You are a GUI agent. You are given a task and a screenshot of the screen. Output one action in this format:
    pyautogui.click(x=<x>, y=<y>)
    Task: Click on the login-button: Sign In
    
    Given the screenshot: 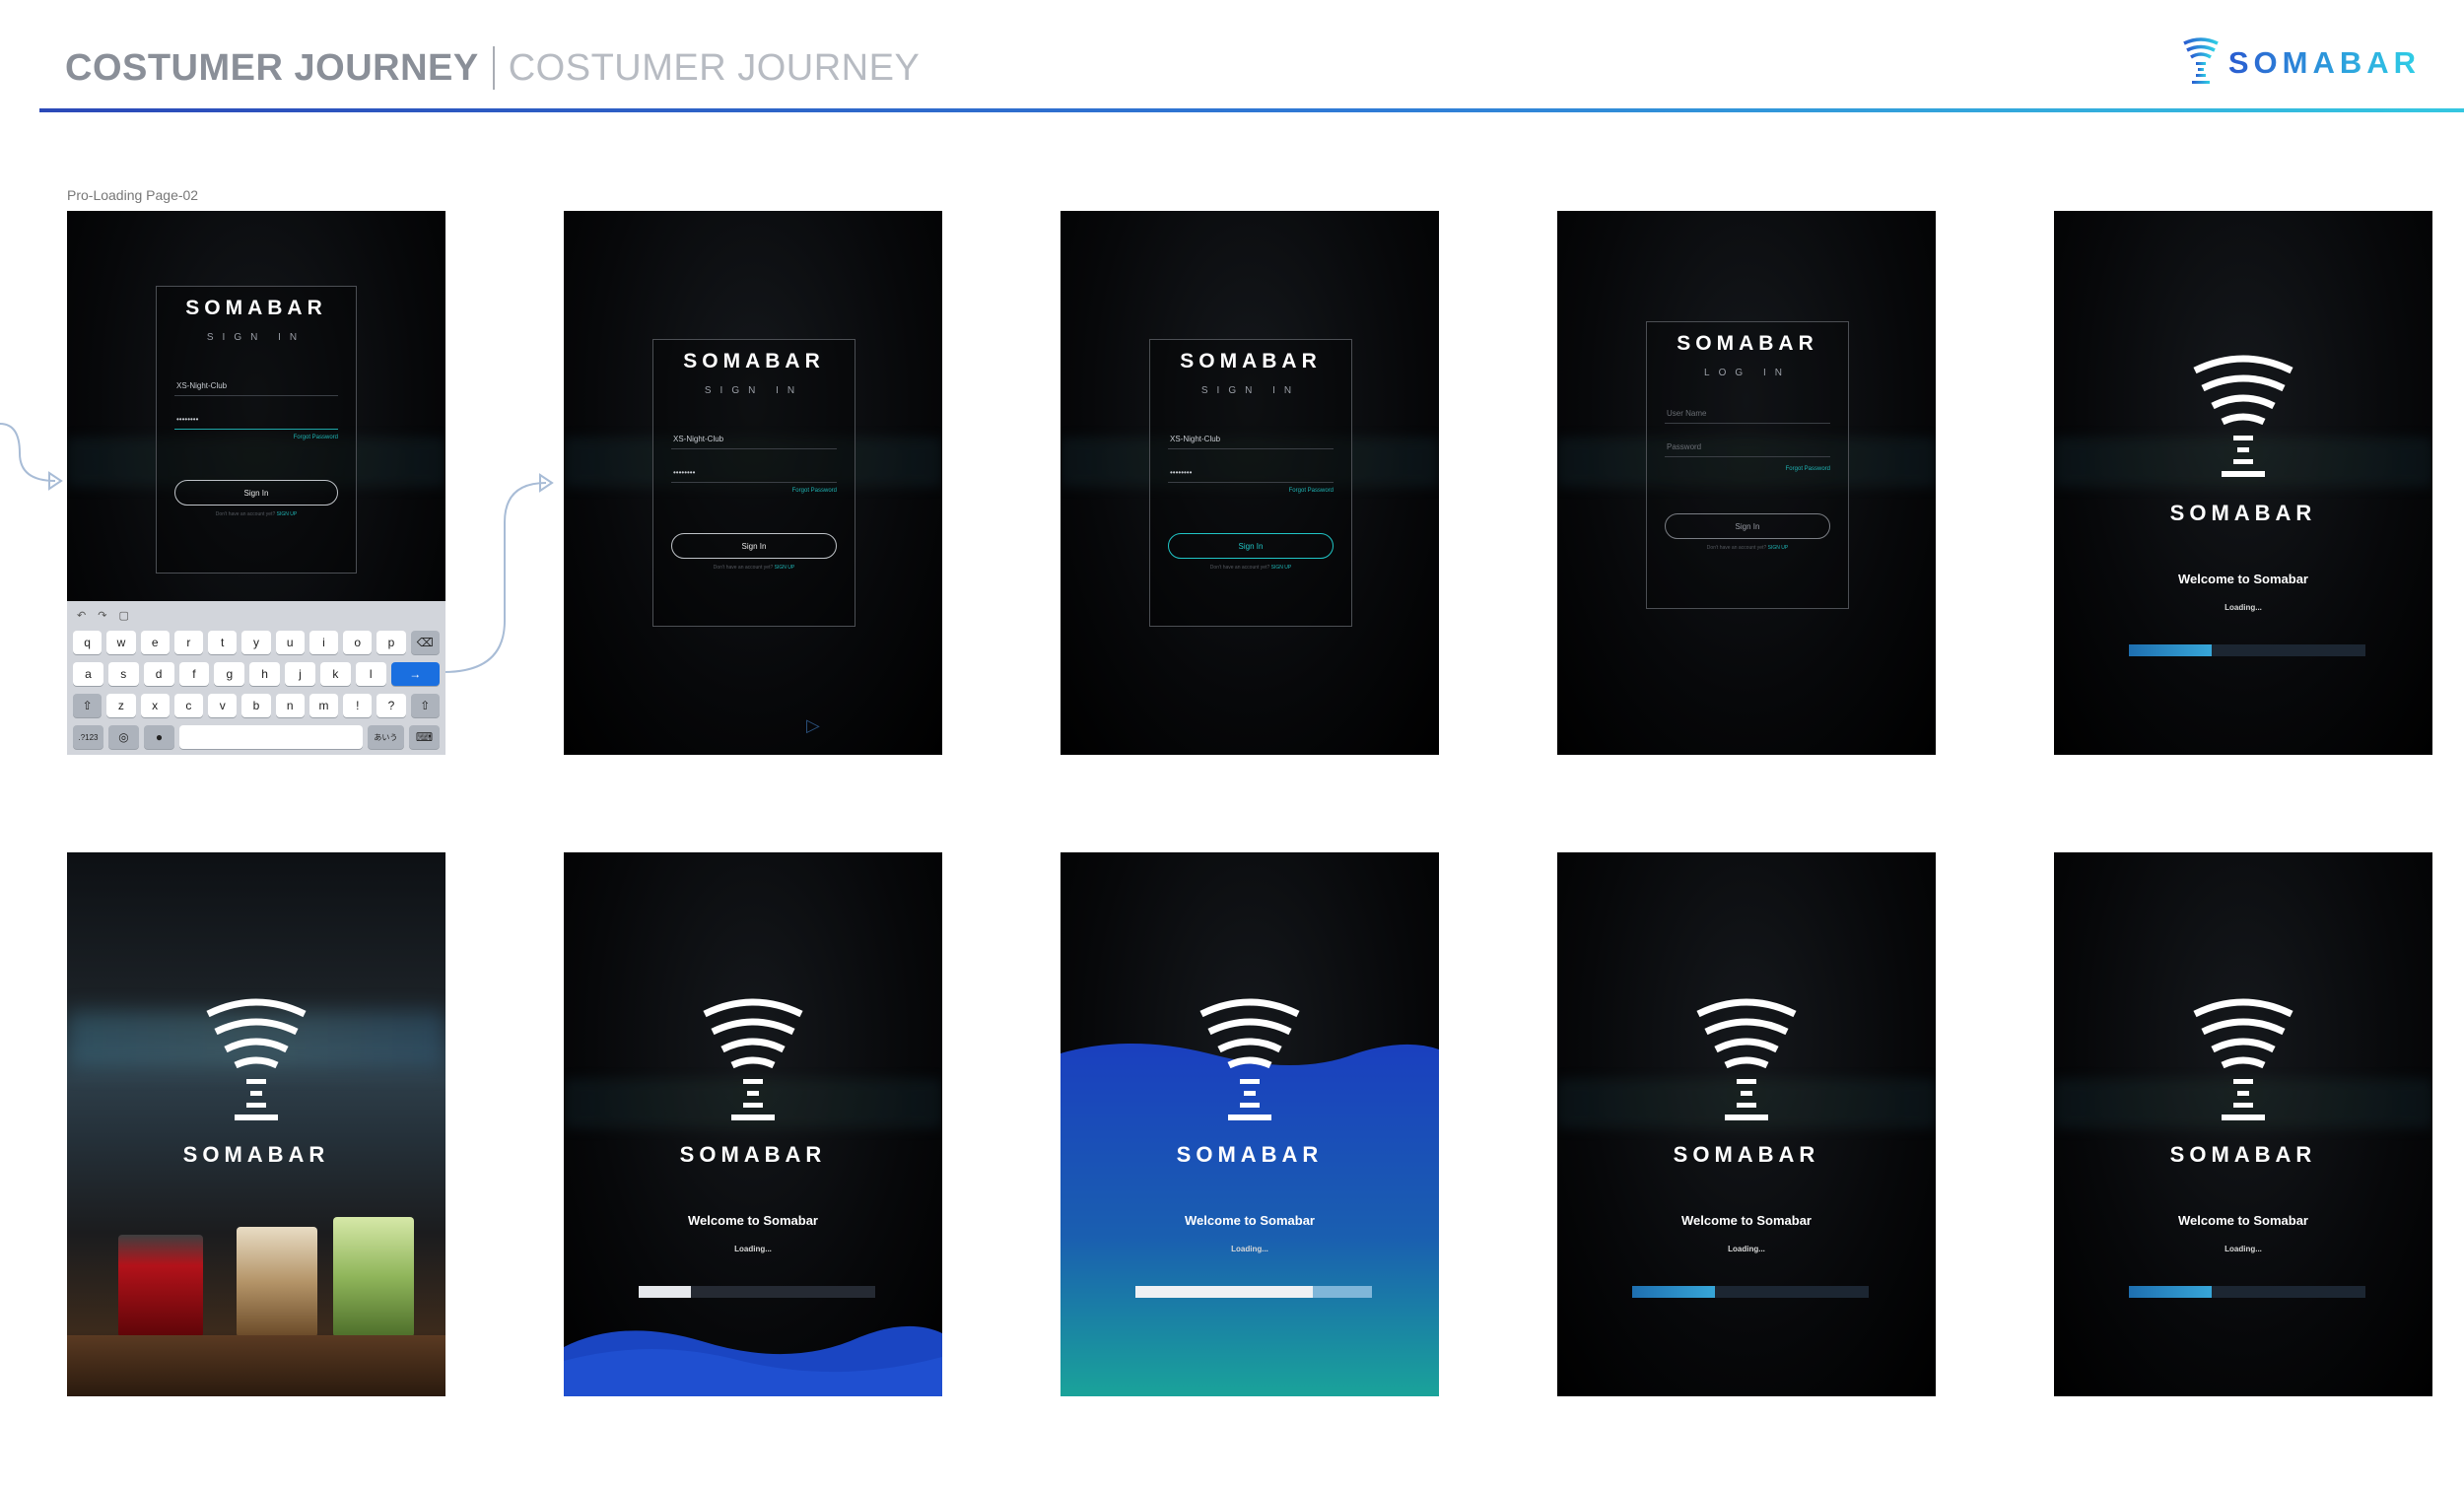 What is the action you would take?
    pyautogui.click(x=1747, y=526)
    